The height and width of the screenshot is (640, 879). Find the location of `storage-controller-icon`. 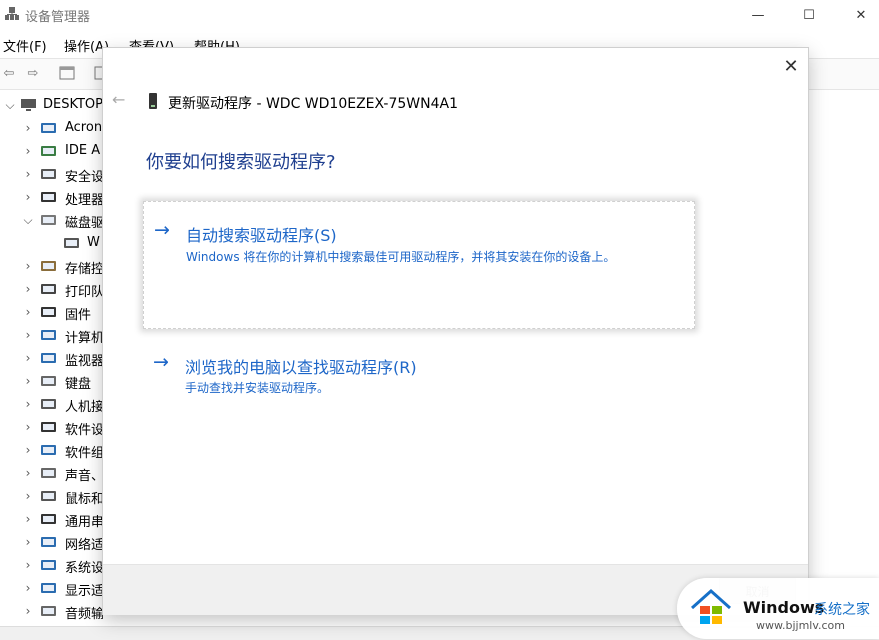

storage-controller-icon is located at coordinates (48, 266).